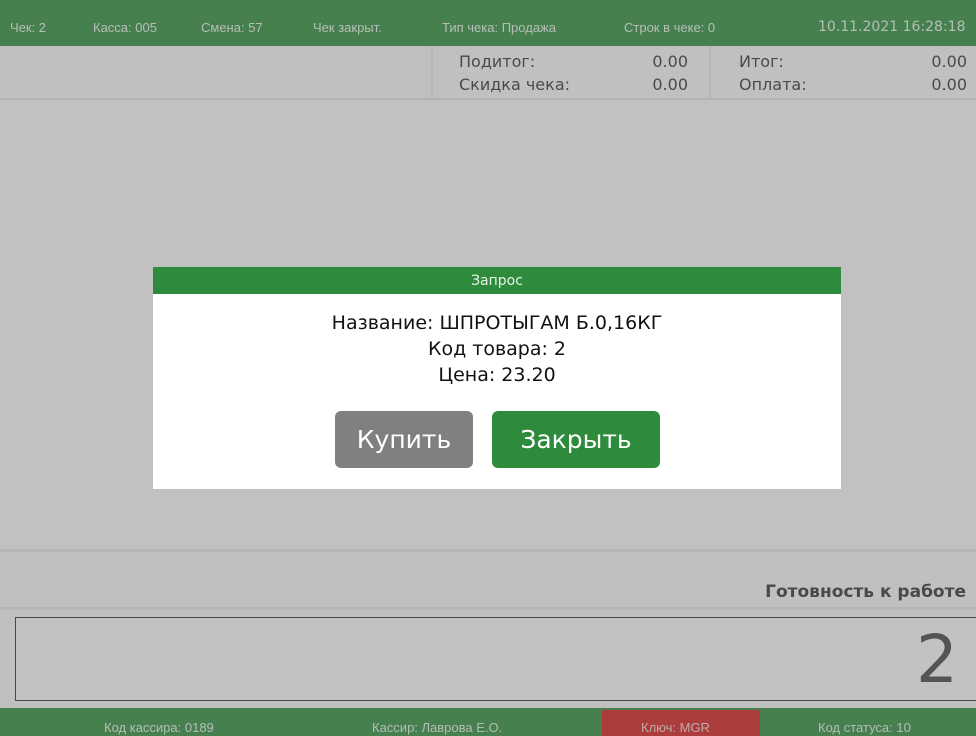  Describe the element at coordinates (497, 349) in the screenshot. I see `product-code: Код товара: 2` at that location.